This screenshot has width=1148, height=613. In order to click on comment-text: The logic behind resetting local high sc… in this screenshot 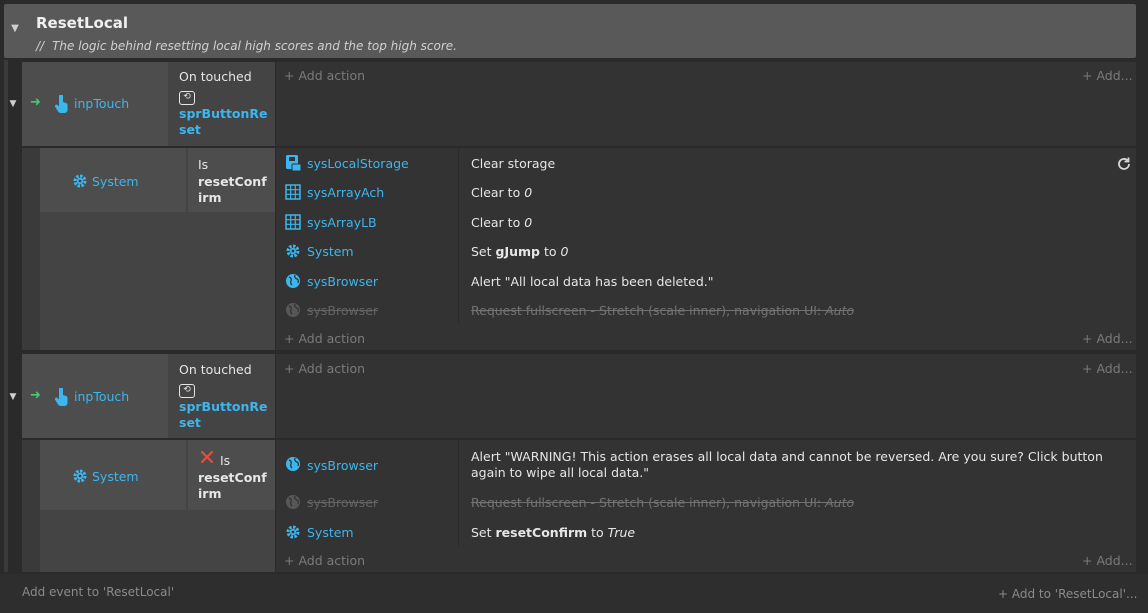, I will do `click(254, 46)`.